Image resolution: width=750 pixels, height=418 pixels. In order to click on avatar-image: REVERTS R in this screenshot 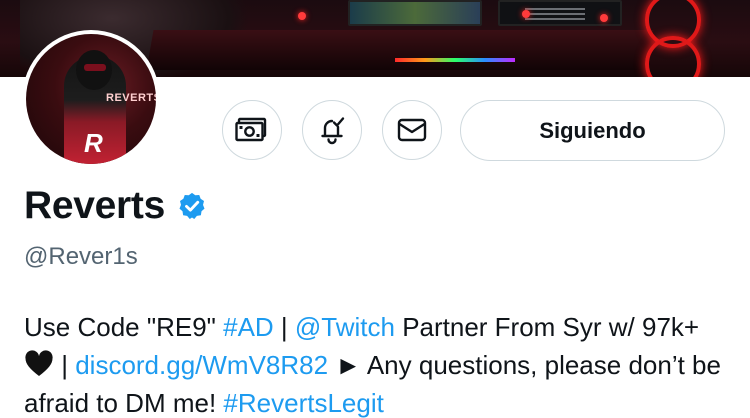, I will do `click(91, 99)`.